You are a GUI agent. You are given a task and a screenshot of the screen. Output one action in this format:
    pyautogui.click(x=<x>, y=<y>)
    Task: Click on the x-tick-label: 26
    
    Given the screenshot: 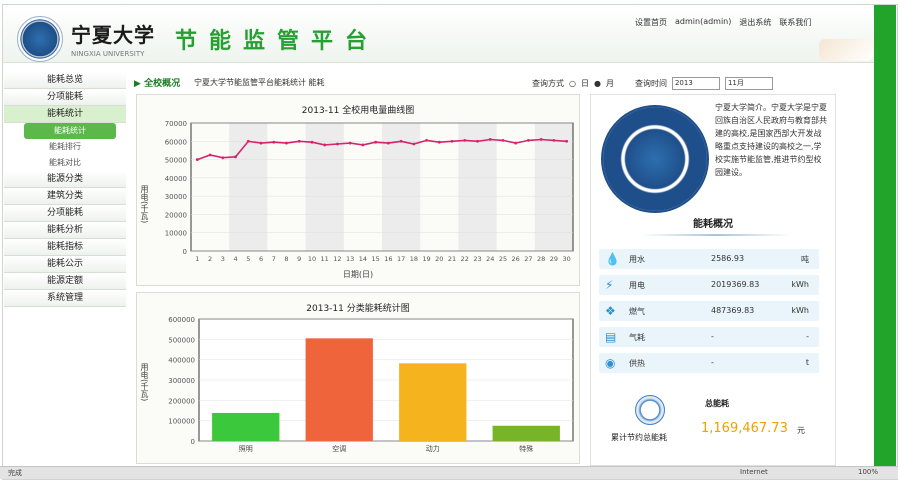 What is the action you would take?
    pyautogui.click(x=516, y=259)
    